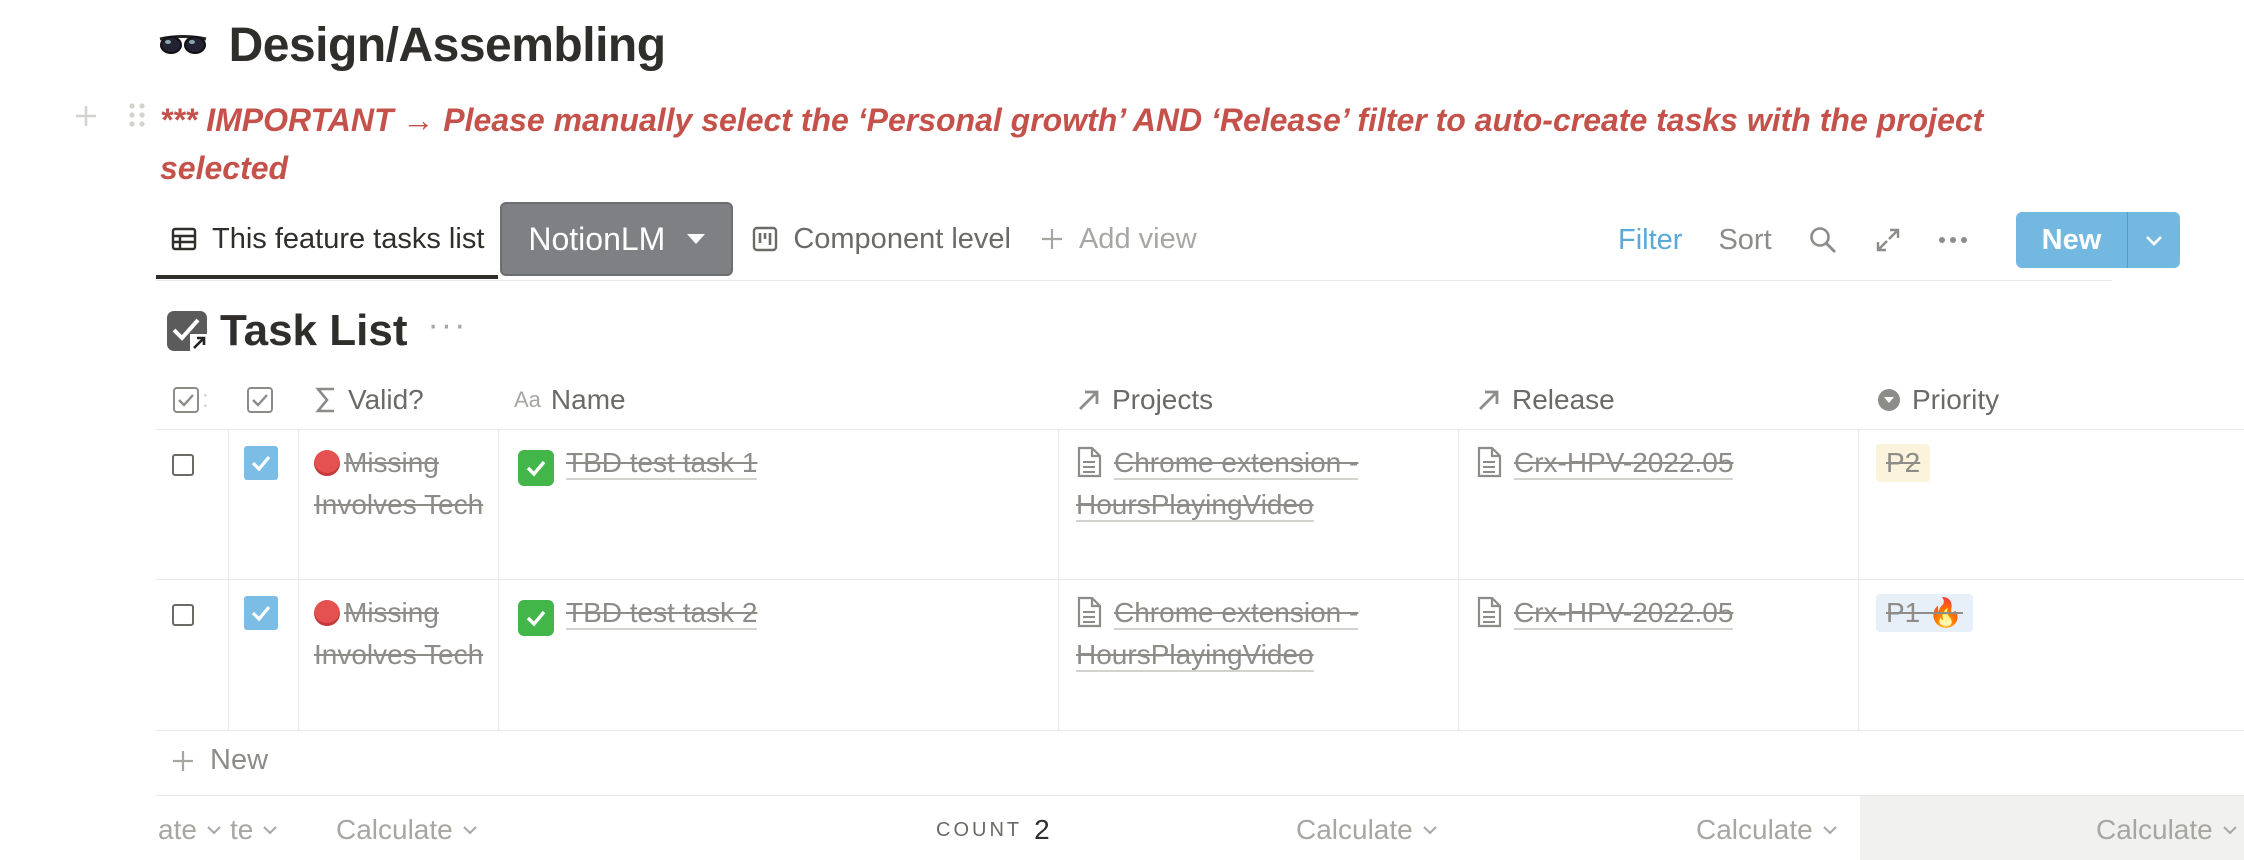 The image size is (2244, 860). I want to click on page-title: Design/Assembling, so click(412, 45).